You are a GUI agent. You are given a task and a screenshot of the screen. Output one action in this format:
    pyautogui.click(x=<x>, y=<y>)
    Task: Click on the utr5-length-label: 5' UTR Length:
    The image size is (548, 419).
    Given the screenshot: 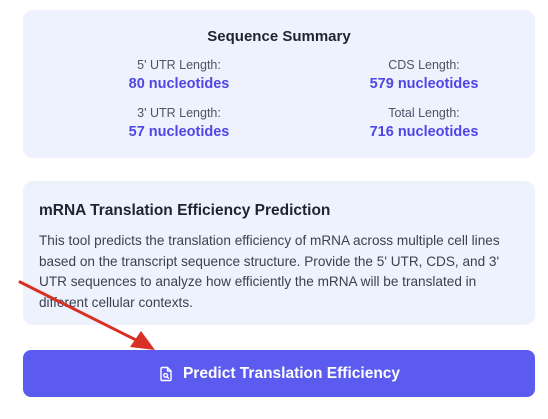 What is the action you would take?
    pyautogui.click(x=179, y=65)
    